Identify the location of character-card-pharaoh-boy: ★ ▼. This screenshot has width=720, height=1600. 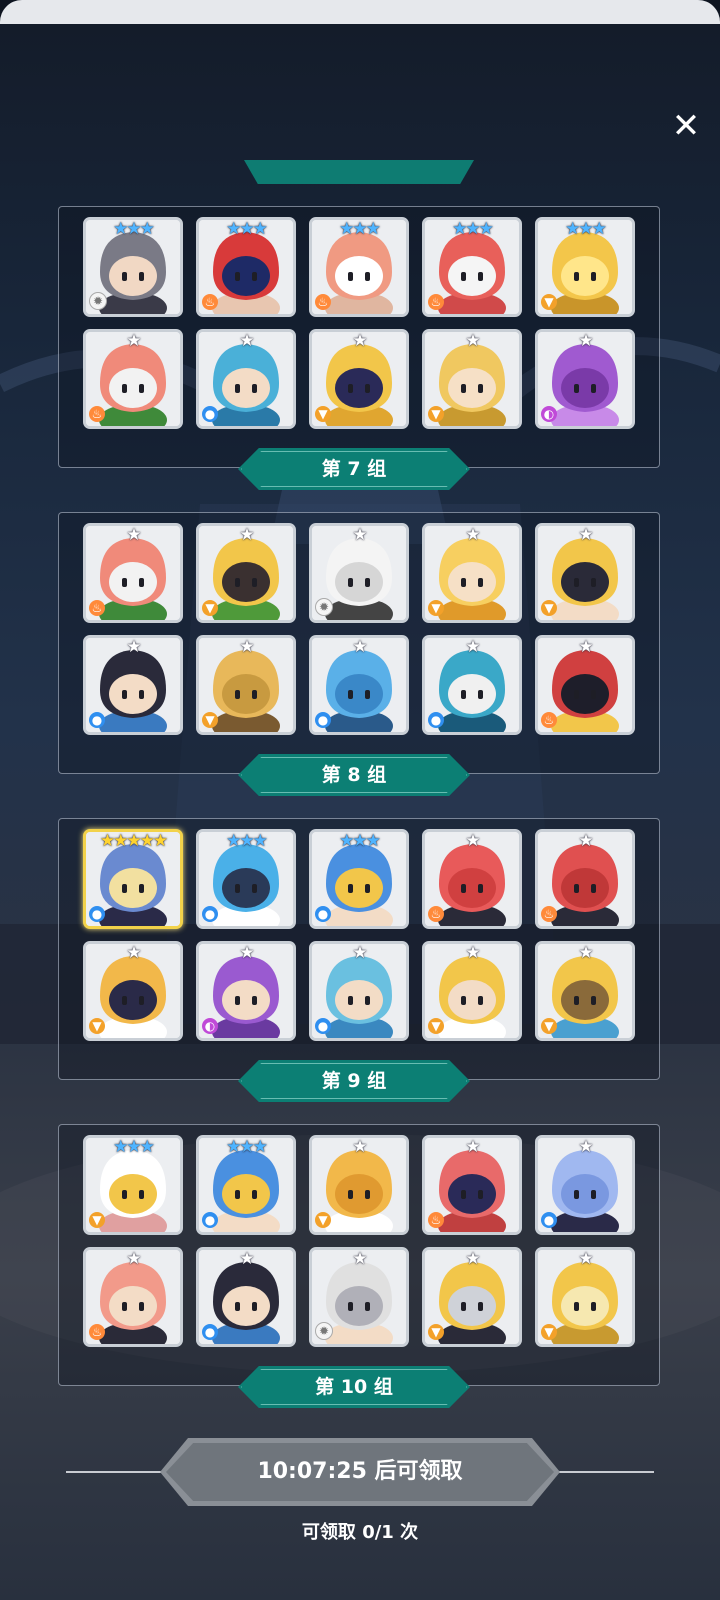
(585, 573).